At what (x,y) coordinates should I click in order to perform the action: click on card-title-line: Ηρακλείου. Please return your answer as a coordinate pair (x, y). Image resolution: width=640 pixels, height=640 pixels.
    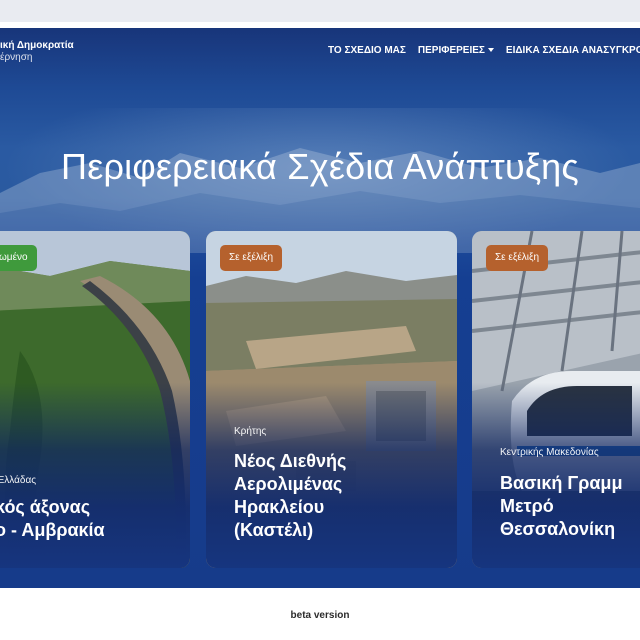
    Looking at the image, I should click on (279, 507).